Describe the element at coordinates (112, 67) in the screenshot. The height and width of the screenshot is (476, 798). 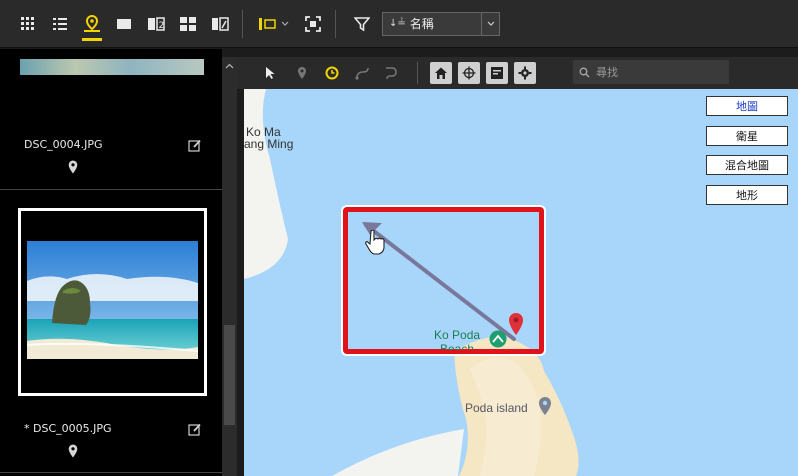
I see `thumbnail-partial` at that location.